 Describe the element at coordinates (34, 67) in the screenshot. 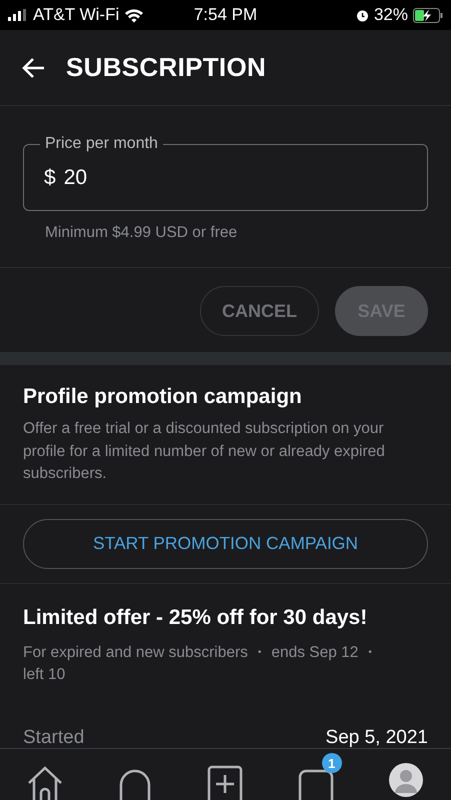

I see `back-arrow-icon` at that location.